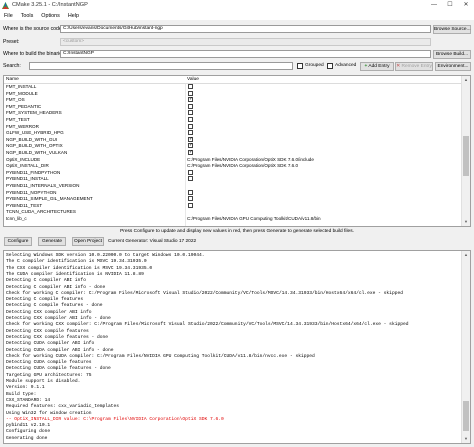  I want to click on open-project-button: Open Project, so click(88, 241).